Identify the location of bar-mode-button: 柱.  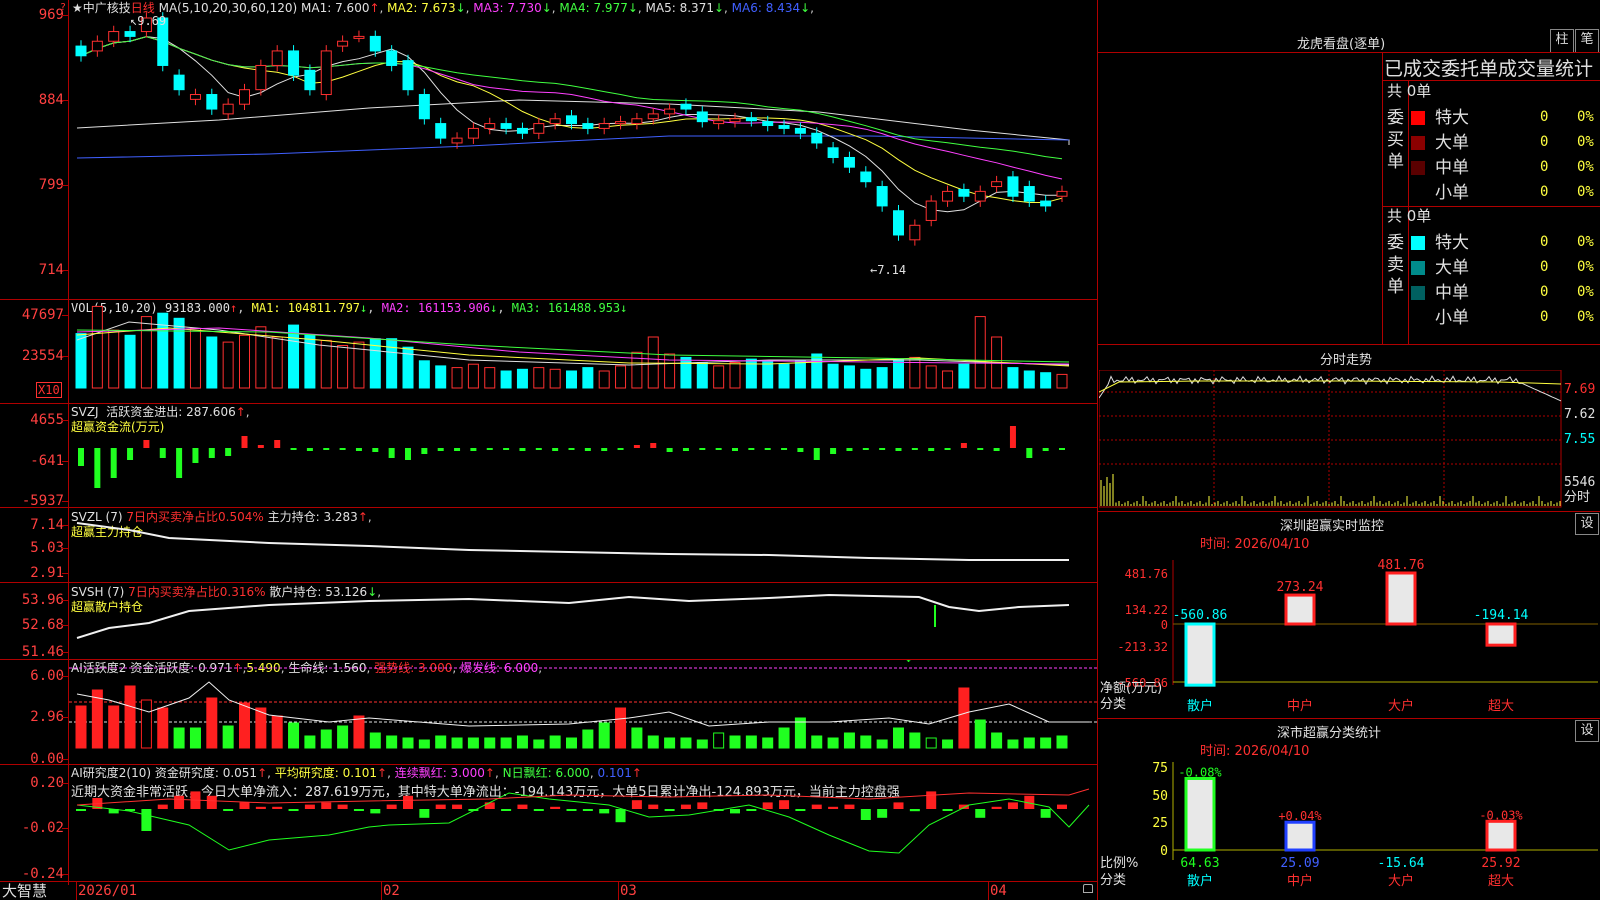
(1562, 41).